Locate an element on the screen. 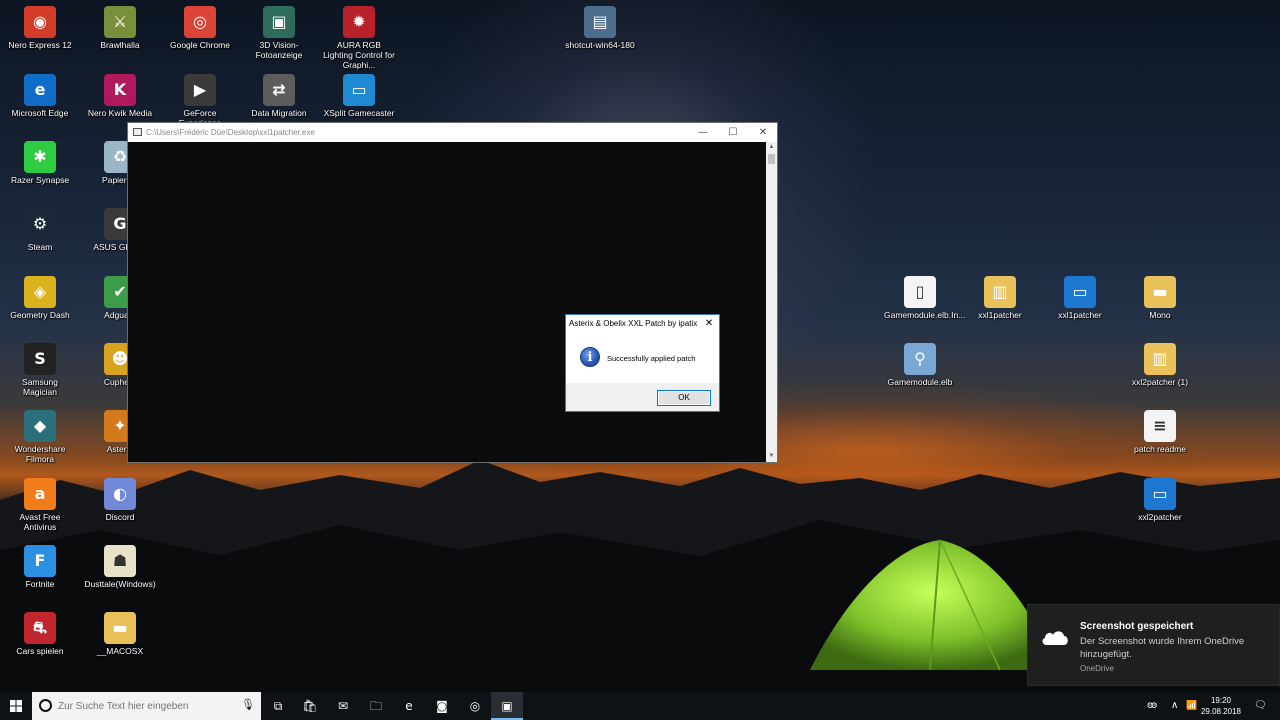 The width and height of the screenshot is (1280, 720). desktop-icon: ⚲ Gamemodule.elb is located at coordinates (920, 370).